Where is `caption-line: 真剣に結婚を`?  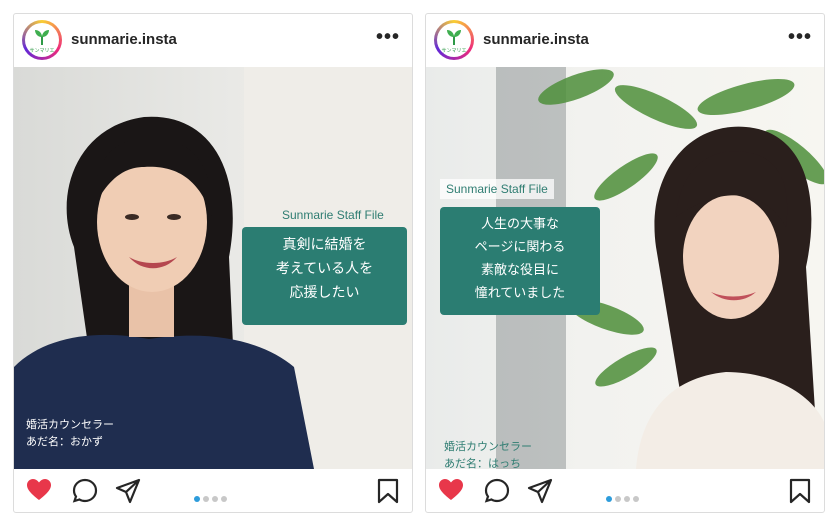
caption-line: 真剣に結婚を is located at coordinates (324, 245).